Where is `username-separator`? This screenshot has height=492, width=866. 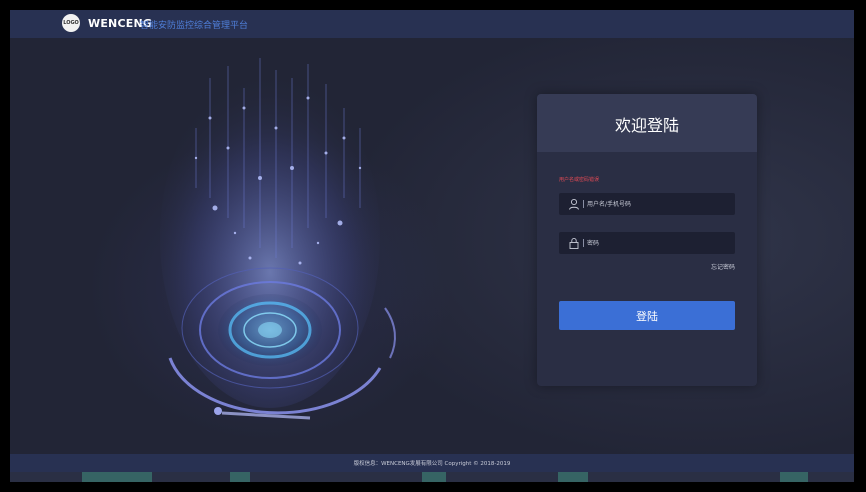 username-separator is located at coordinates (583, 204).